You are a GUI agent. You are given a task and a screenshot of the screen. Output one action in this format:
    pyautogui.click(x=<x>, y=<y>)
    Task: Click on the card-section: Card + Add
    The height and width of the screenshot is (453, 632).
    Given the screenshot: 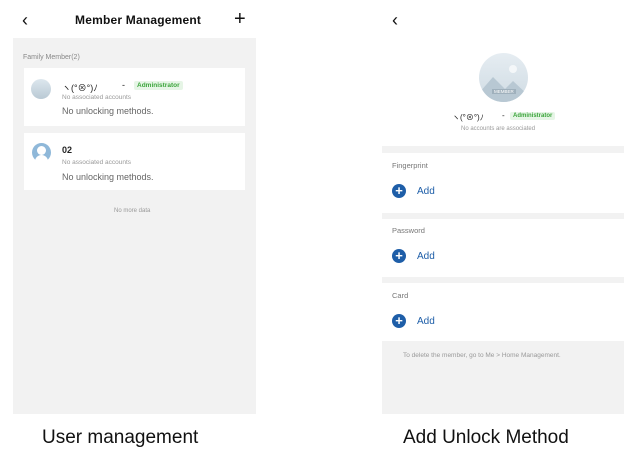 What is the action you would take?
    pyautogui.click(x=503, y=312)
    